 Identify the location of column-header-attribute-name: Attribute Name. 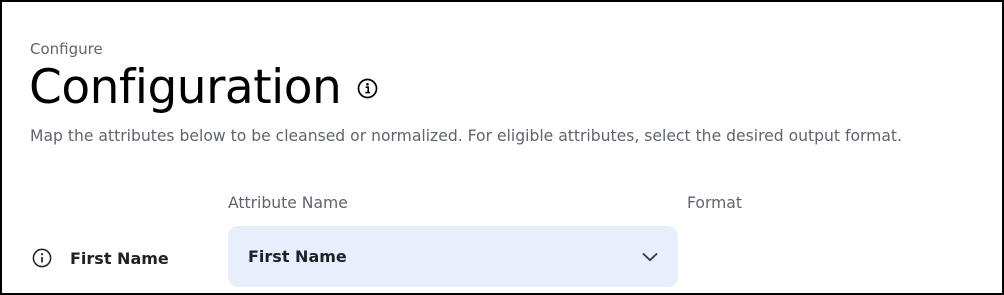
(288, 203).